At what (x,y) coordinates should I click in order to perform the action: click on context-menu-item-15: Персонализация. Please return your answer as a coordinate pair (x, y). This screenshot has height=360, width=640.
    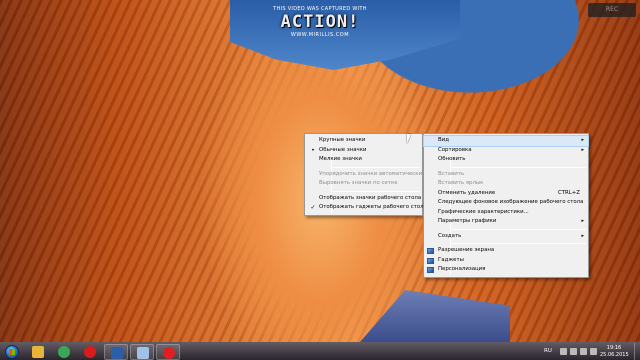
    Looking at the image, I should click on (506, 270).